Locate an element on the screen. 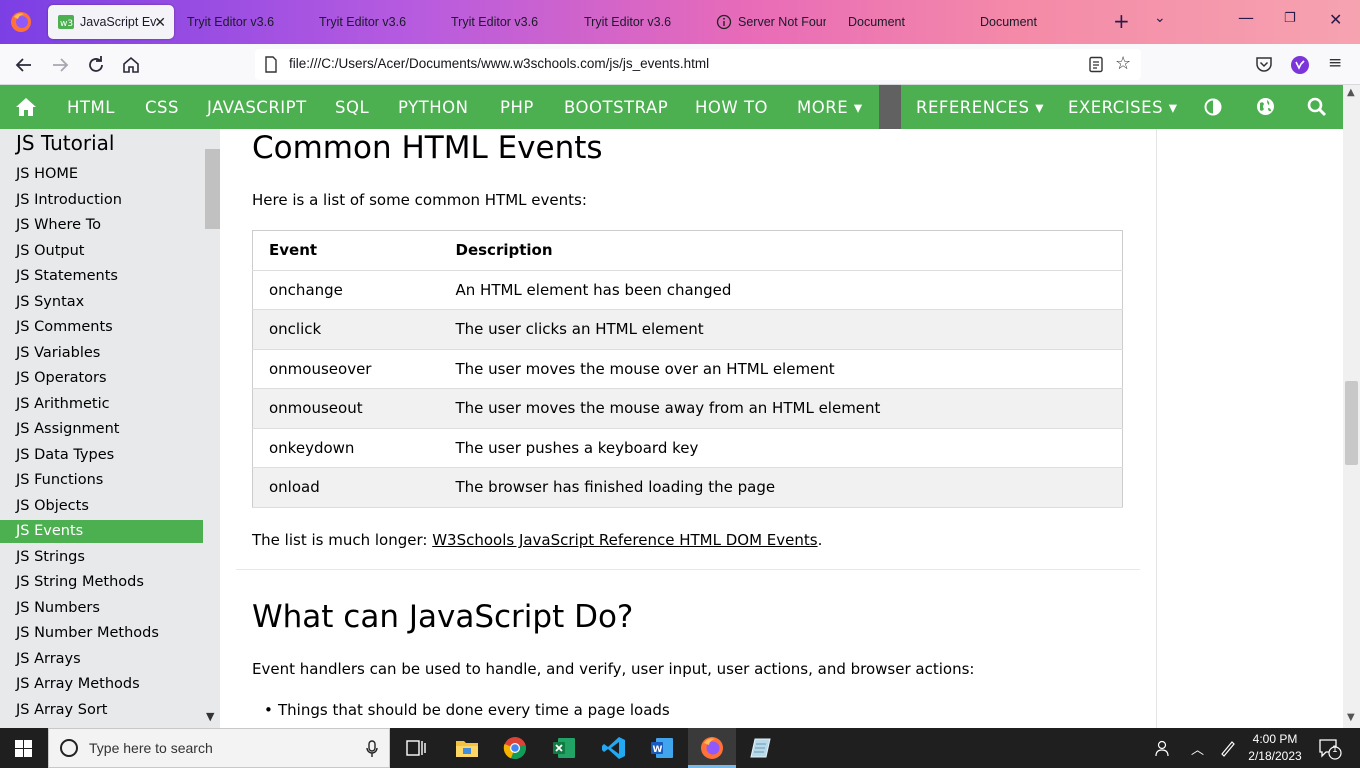 This screenshot has height=768, width=1360. sidebar-item: JS Events is located at coordinates (101, 531).